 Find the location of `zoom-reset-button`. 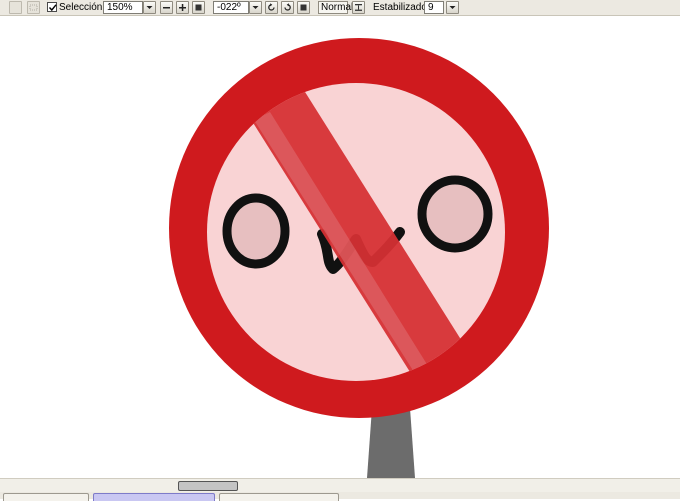

zoom-reset-button is located at coordinates (198, 7).